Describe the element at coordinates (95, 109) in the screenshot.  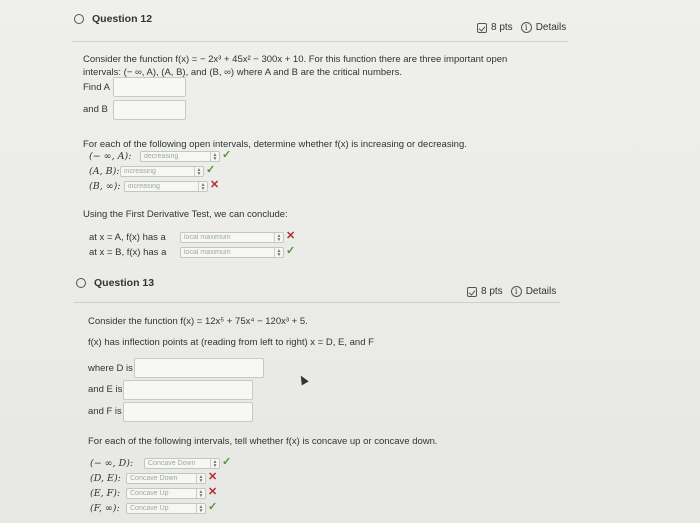
I see `and-b-label: and B` at that location.